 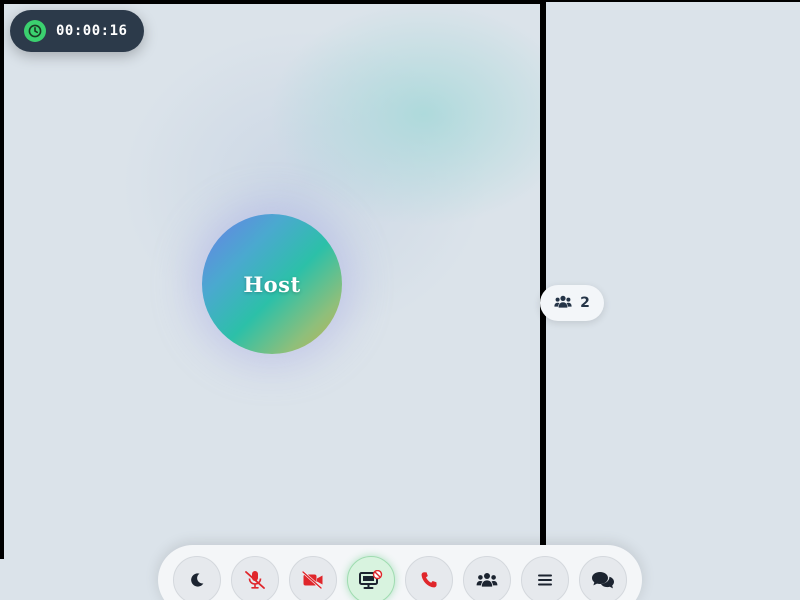 I want to click on menu-button, so click(x=545, y=578).